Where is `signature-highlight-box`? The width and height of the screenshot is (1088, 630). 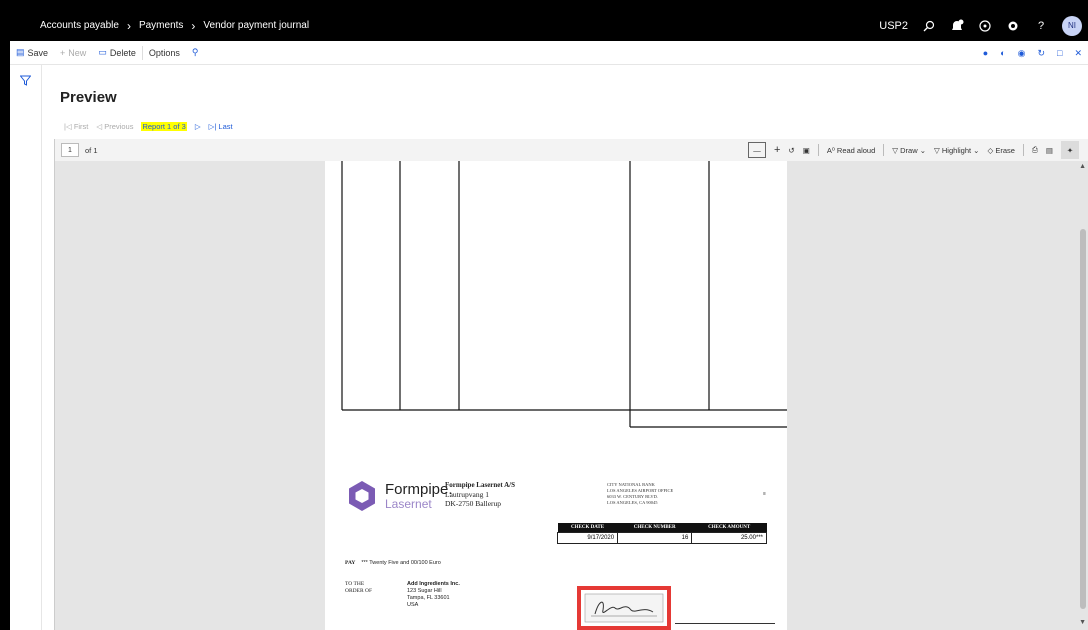
signature-highlight-box is located at coordinates (624, 608).